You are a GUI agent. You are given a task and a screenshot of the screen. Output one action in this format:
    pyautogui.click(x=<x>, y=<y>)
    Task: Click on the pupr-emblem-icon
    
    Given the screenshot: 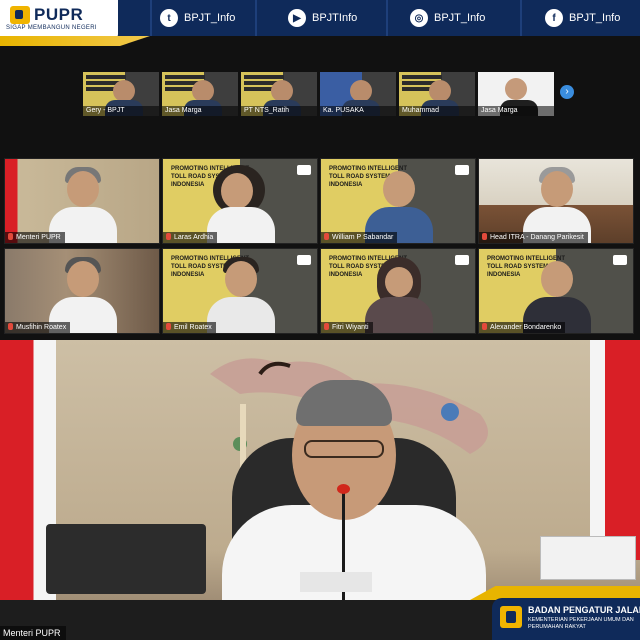 What is the action you would take?
    pyautogui.click(x=20, y=15)
    